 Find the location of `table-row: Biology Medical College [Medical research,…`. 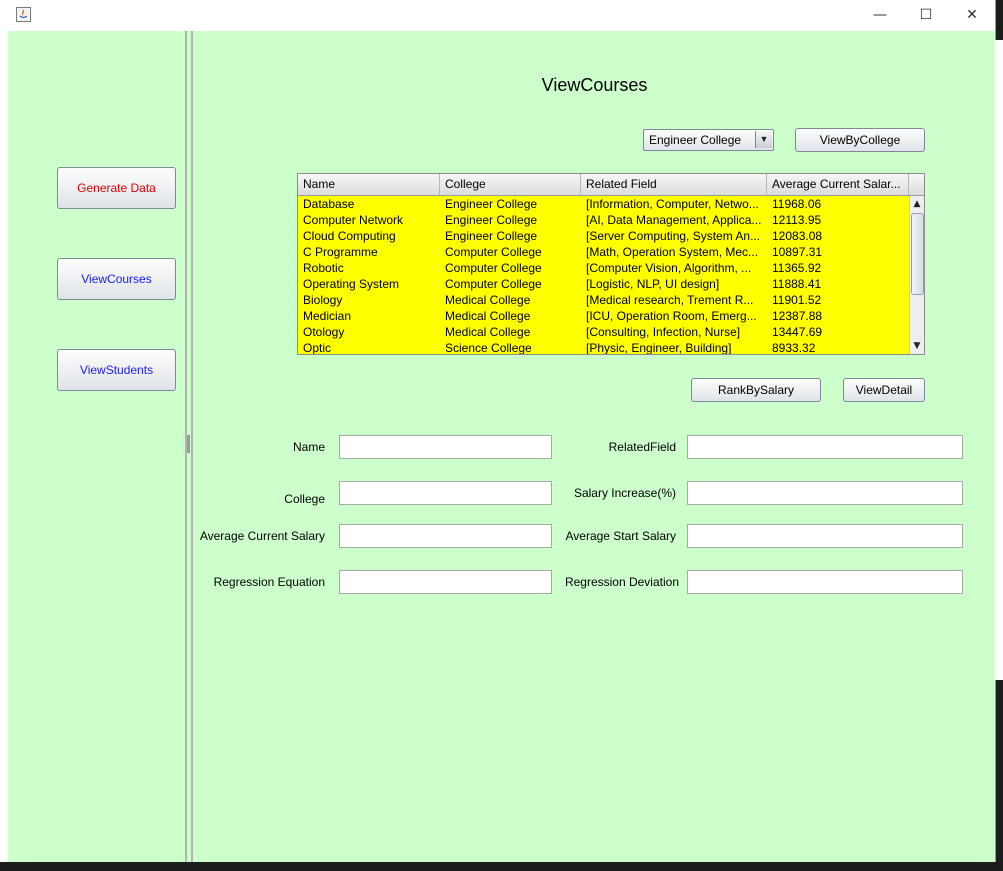

table-row: Biology Medical College [Medical research,… is located at coordinates (603, 300).